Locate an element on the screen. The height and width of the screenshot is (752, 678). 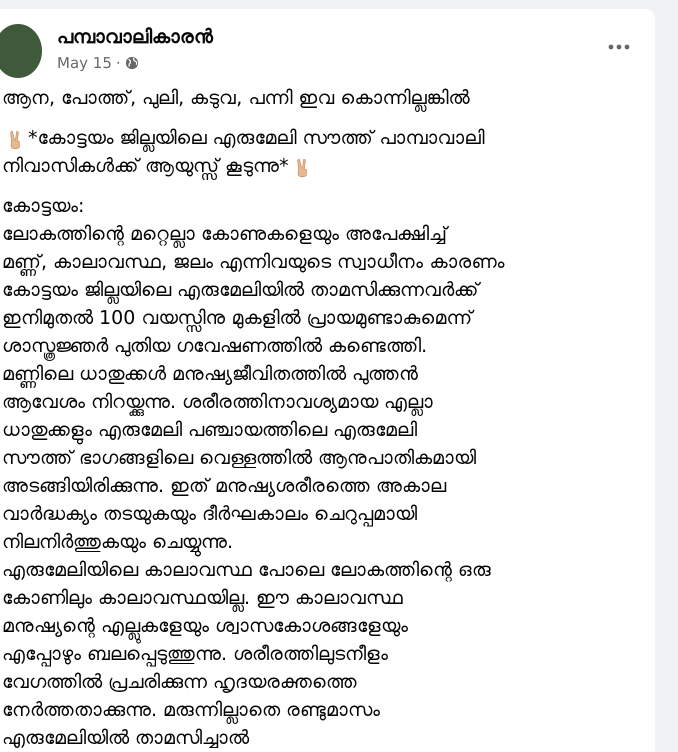
post-text-line: കോട്ടയം ജില്ലയിലെ എരുമേലിയിൽ താമസിക്കുന്നവർക്ക് is located at coordinates (241, 292).